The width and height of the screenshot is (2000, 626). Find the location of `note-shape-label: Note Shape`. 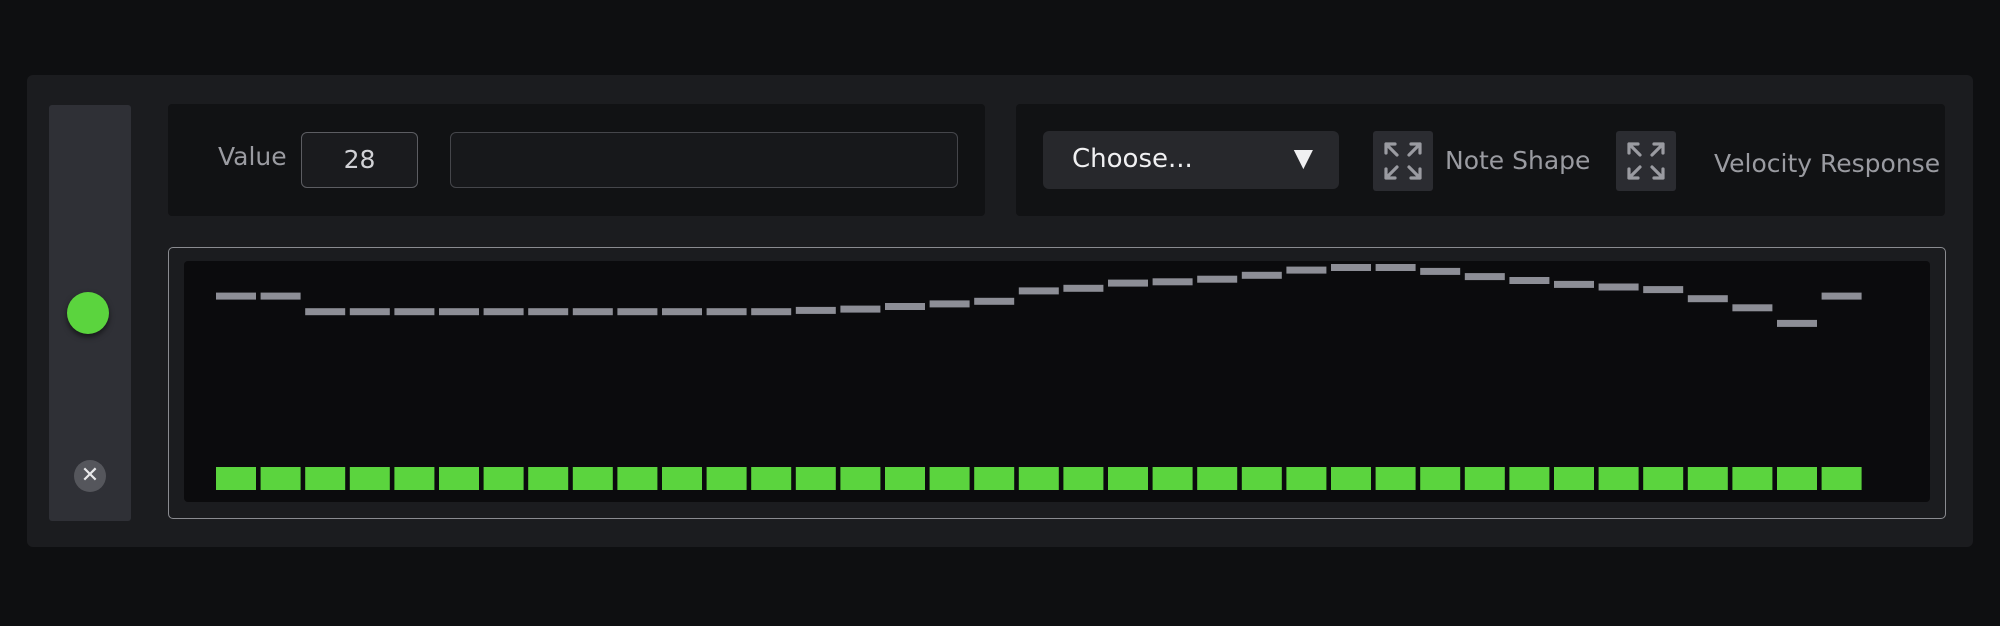

note-shape-label: Note Shape is located at coordinates (1518, 160).